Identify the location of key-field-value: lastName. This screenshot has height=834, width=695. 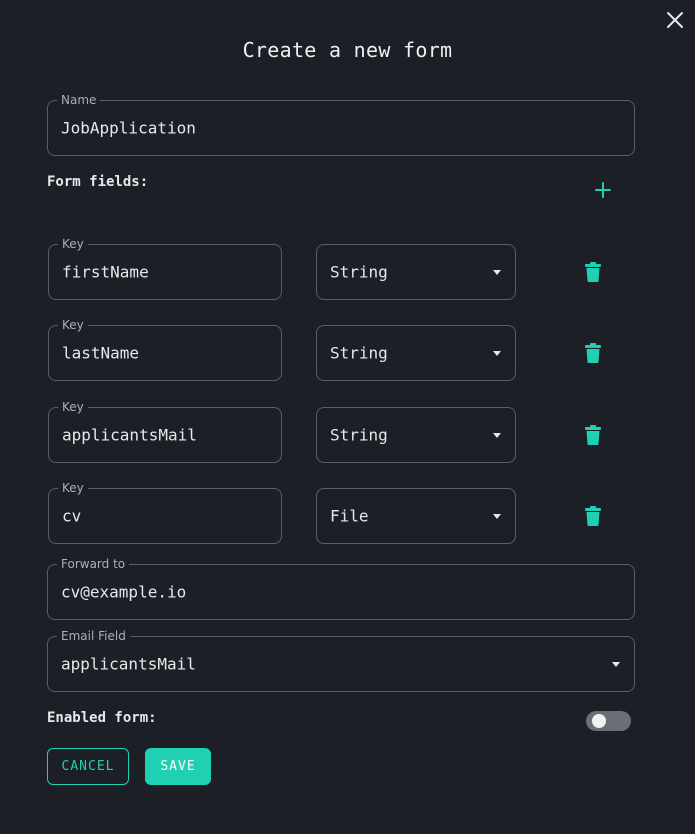
(101, 353).